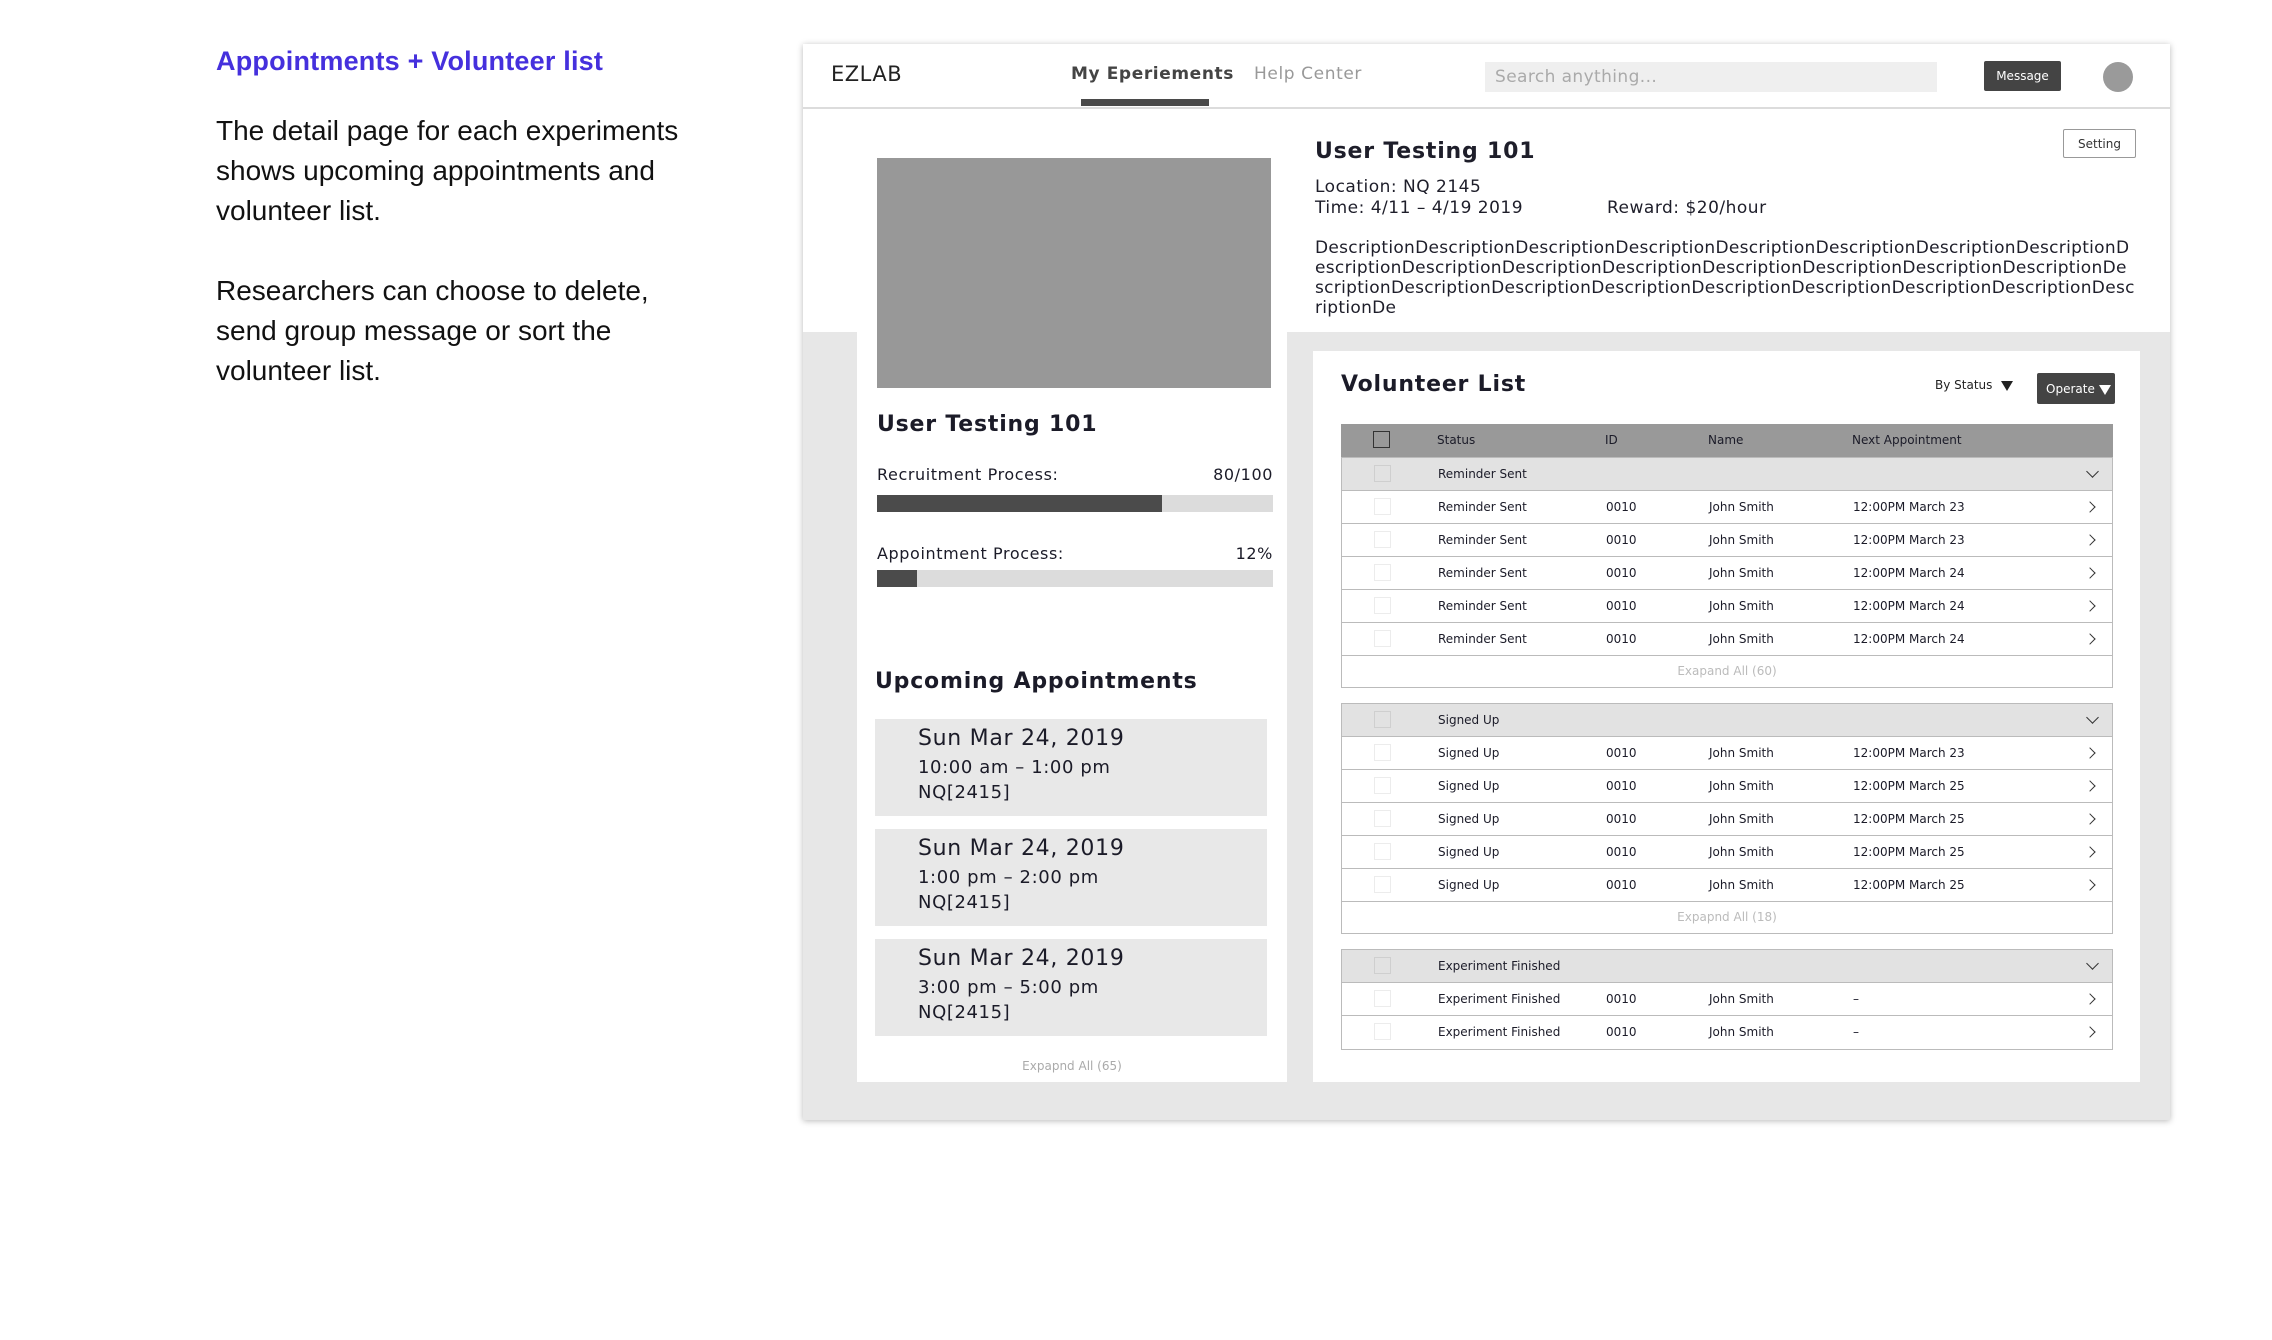 Image resolution: width=2272 pixels, height=1340 pixels. What do you see at coordinates (1909, 753) in the screenshot?
I see `cell-next-appointment: 12:00PM March 23` at bounding box center [1909, 753].